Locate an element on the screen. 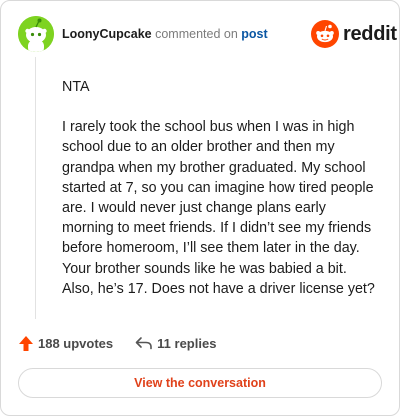 This screenshot has width=400, height=416. view-conversation-button: View the conversation is located at coordinates (200, 383).